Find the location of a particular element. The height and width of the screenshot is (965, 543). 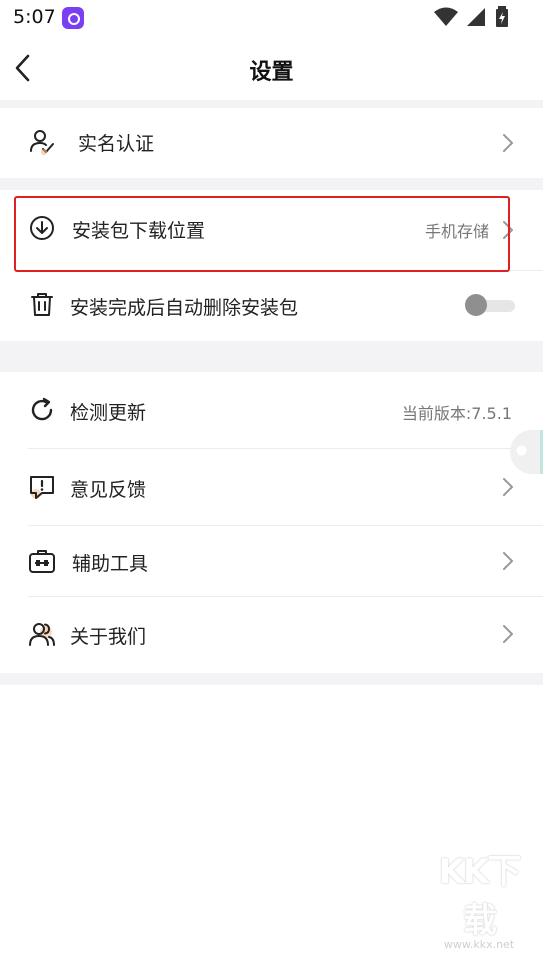

watermark: KK下载 www.kkx.net is located at coordinates (479, 897).